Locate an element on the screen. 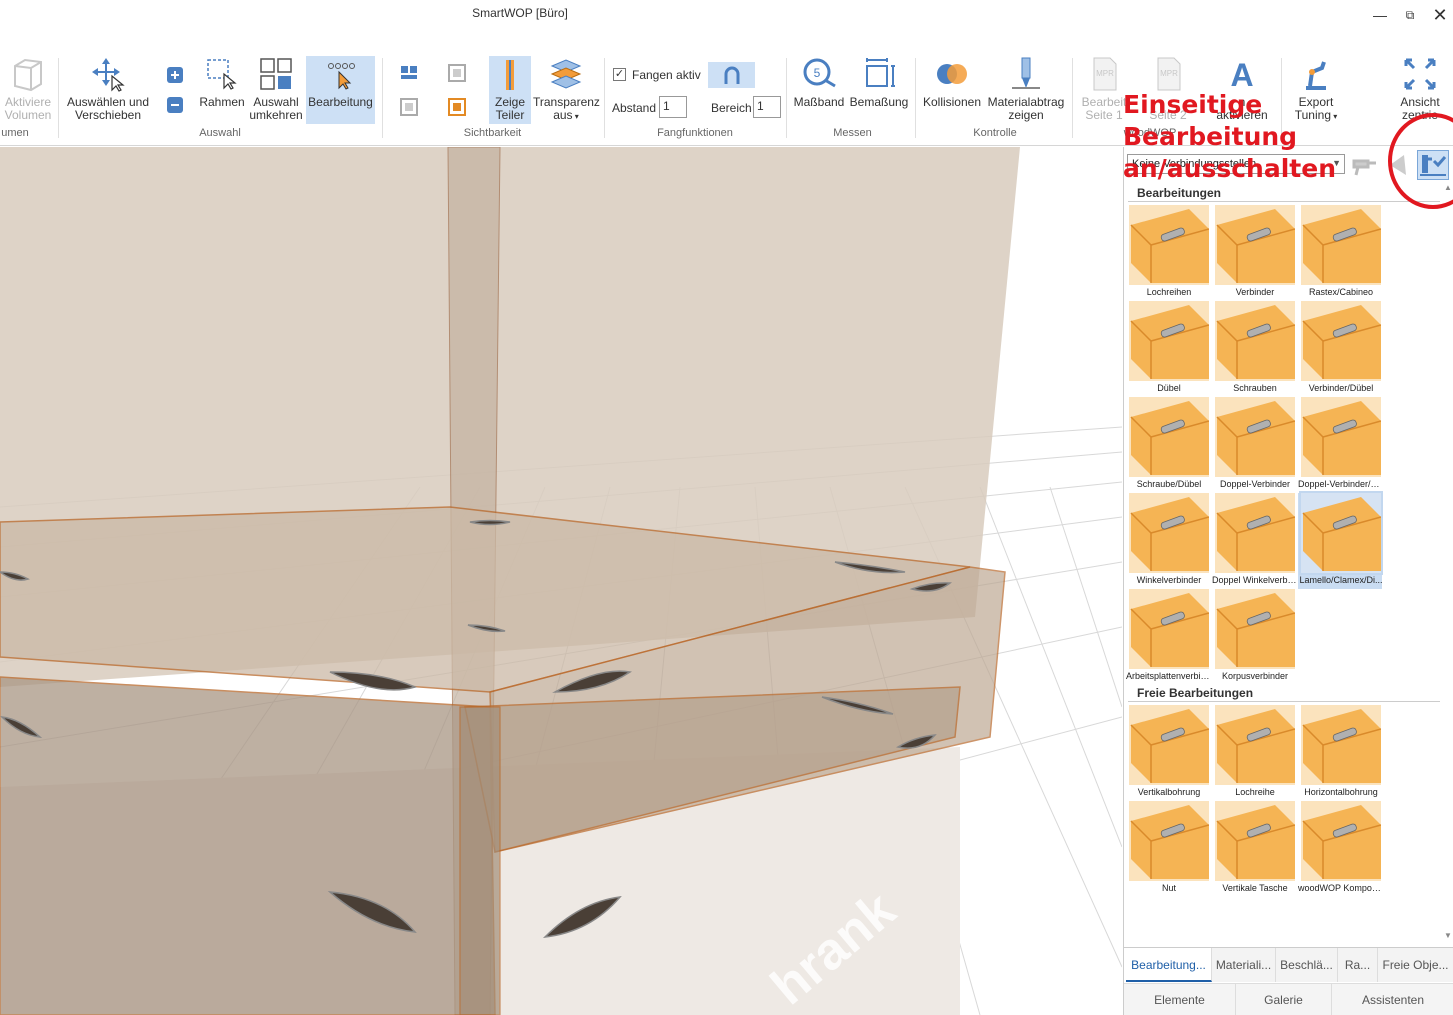  auswahl-umkehren-button: Auswahl umkehren is located at coordinates (276, 89).